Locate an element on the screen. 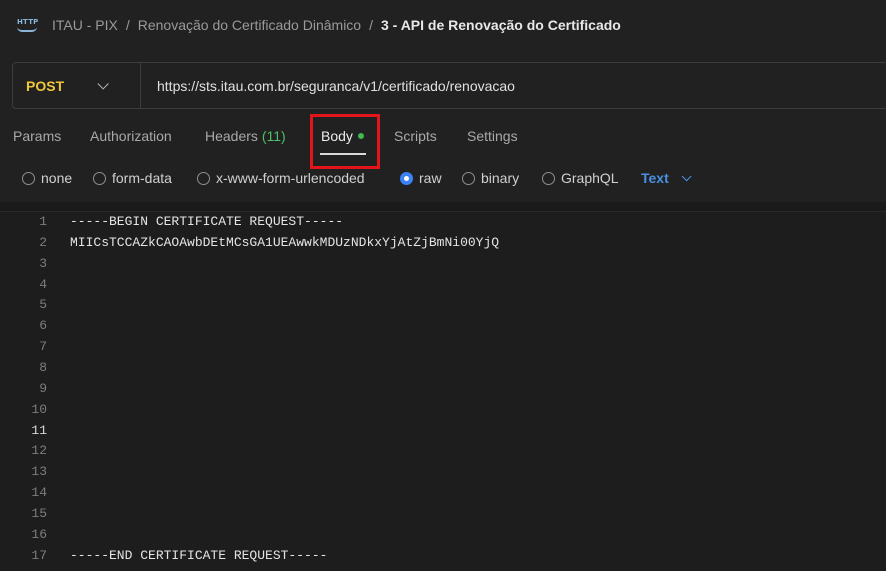  radio-form-data: form-data is located at coordinates (132, 178).